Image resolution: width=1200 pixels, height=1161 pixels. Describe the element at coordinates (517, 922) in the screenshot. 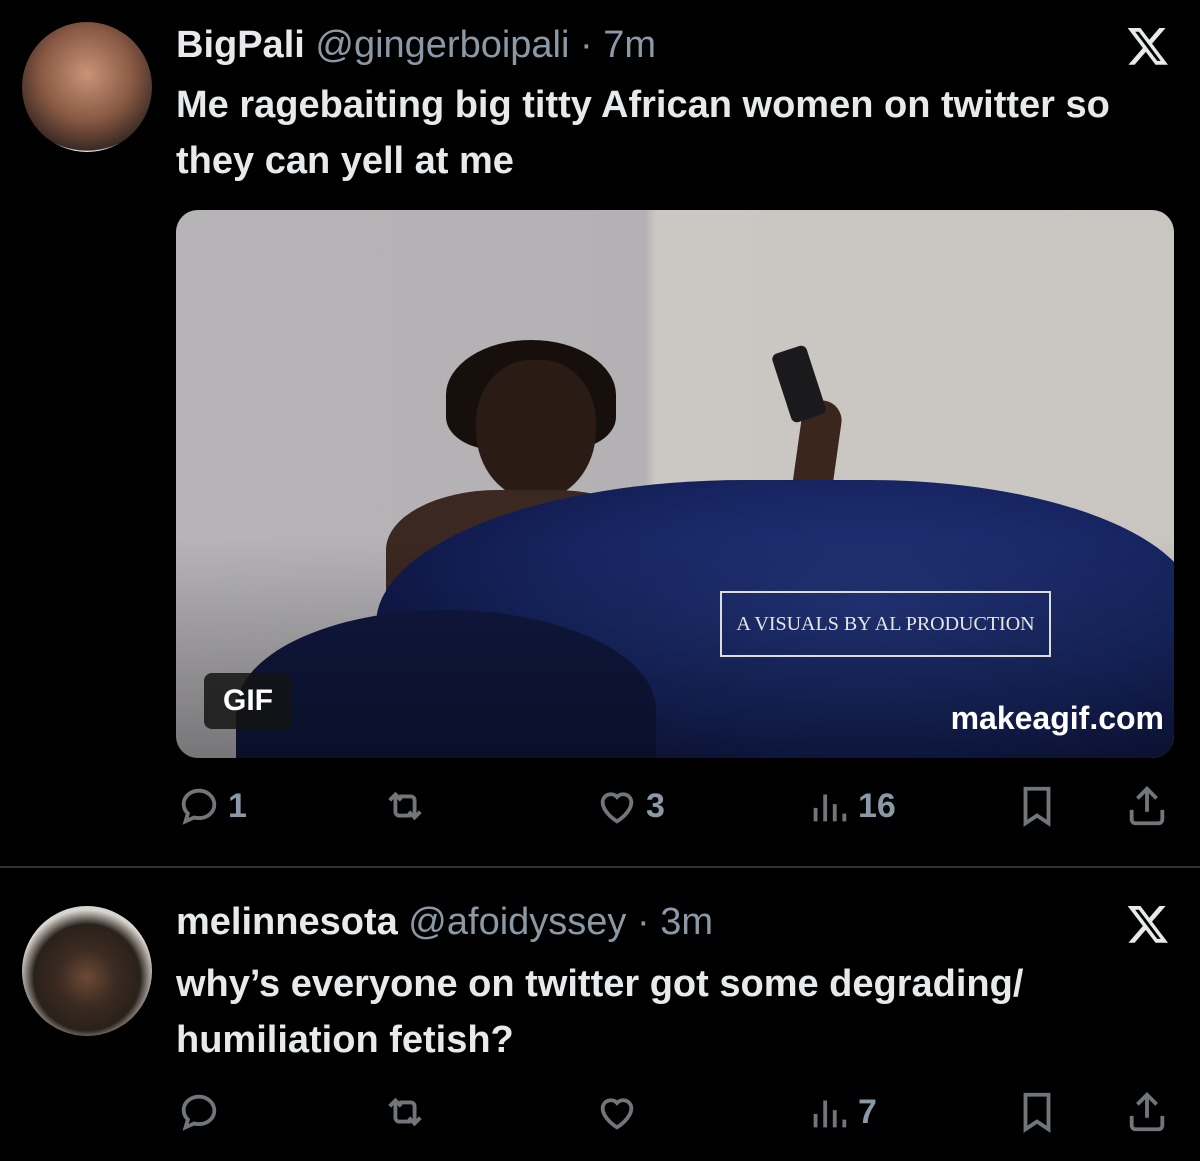

I see `handle: @afoidyssey` at that location.